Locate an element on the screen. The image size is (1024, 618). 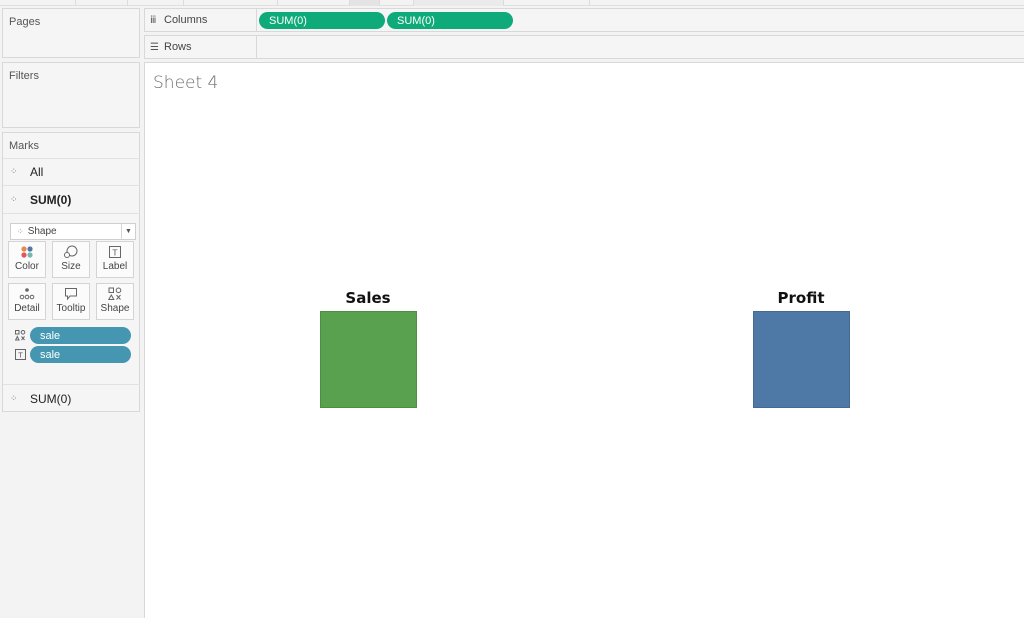
size-card-button: Size is located at coordinates (71, 259).